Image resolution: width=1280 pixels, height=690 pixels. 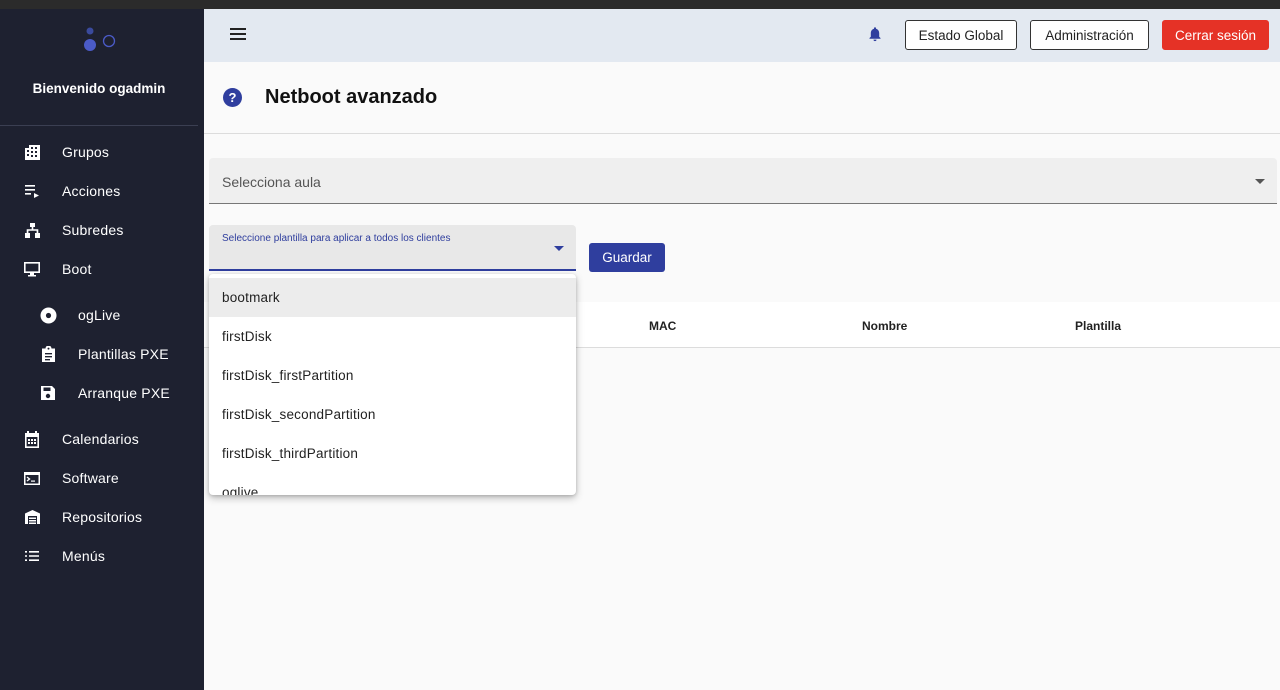 I want to click on sidebar-item-boot: Boot, so click(x=102, y=269).